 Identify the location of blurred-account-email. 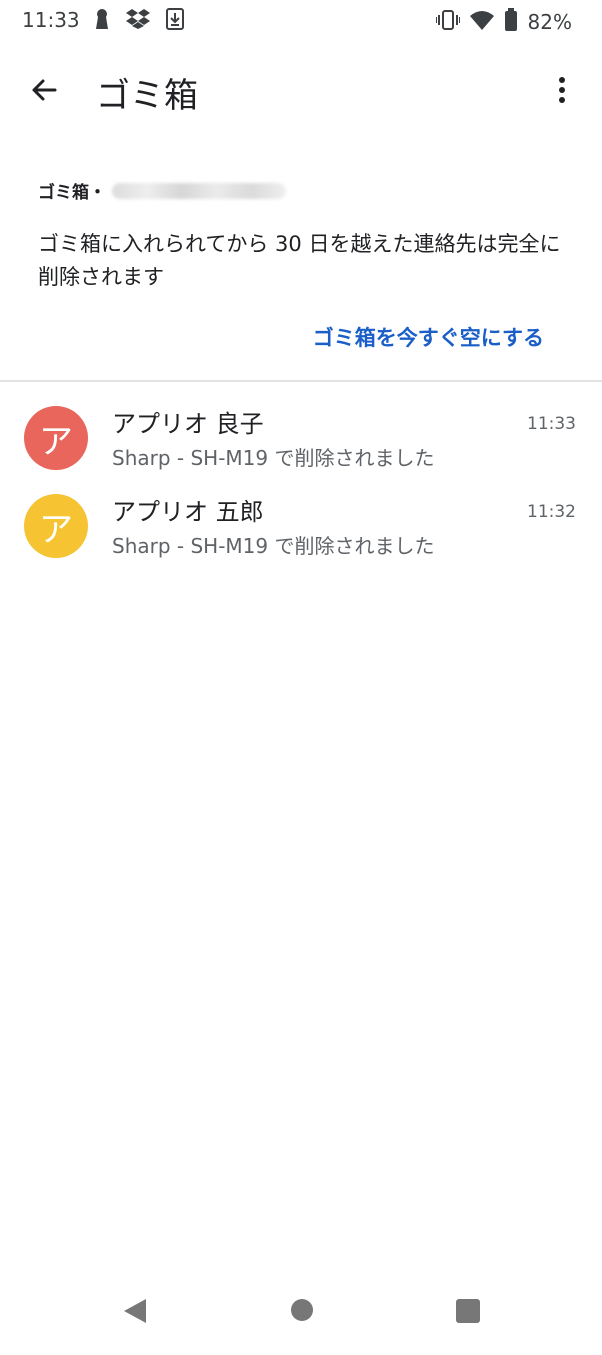
(199, 190).